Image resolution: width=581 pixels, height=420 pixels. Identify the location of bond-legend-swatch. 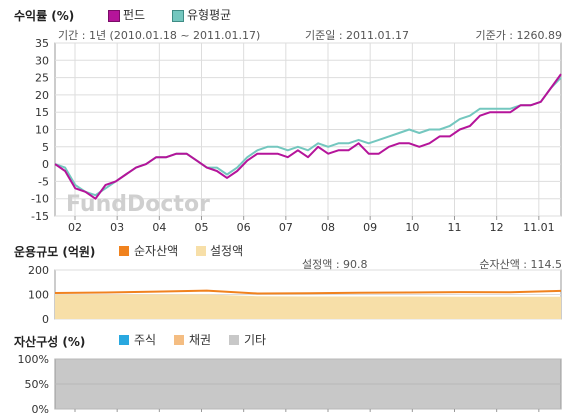
(179, 340).